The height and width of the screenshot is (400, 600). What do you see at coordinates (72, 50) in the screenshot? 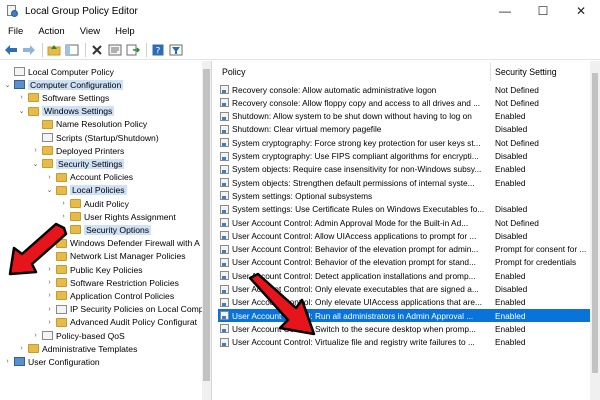
I see `show-hide-tree-icon` at bounding box center [72, 50].